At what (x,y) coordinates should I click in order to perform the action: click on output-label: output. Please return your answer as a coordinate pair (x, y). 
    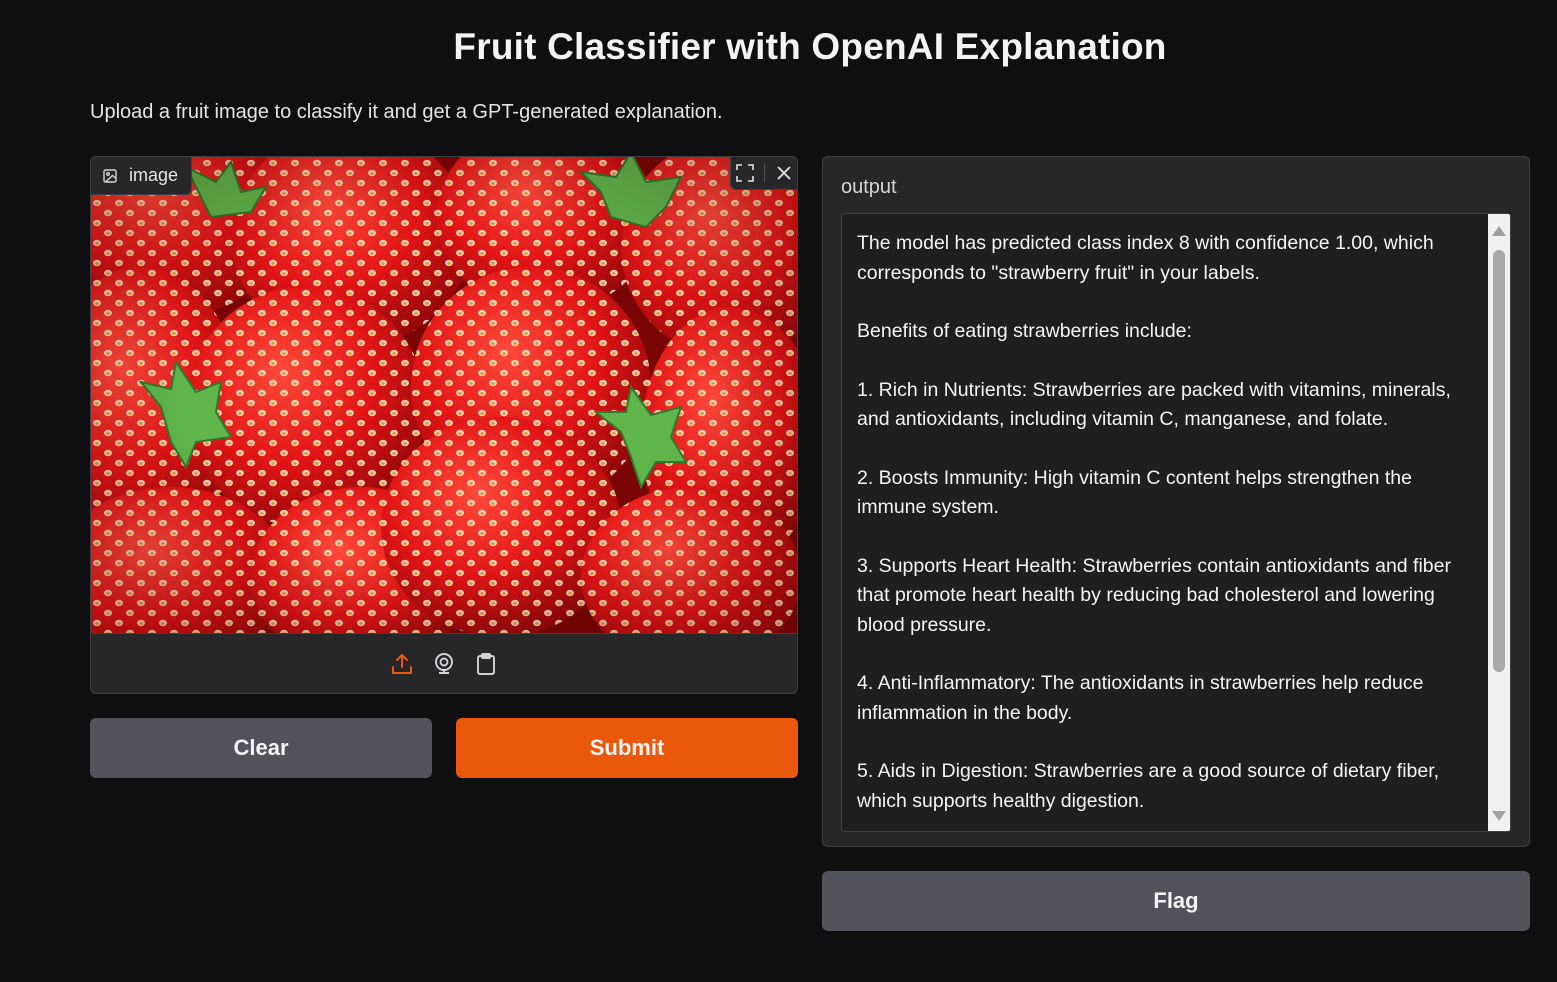
    Looking at the image, I should click on (869, 187).